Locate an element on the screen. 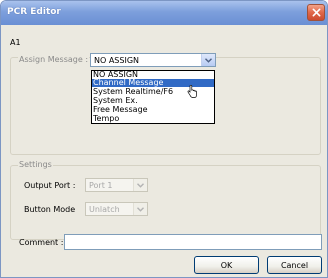  window-title: PCR Editor is located at coordinates (34, 12).